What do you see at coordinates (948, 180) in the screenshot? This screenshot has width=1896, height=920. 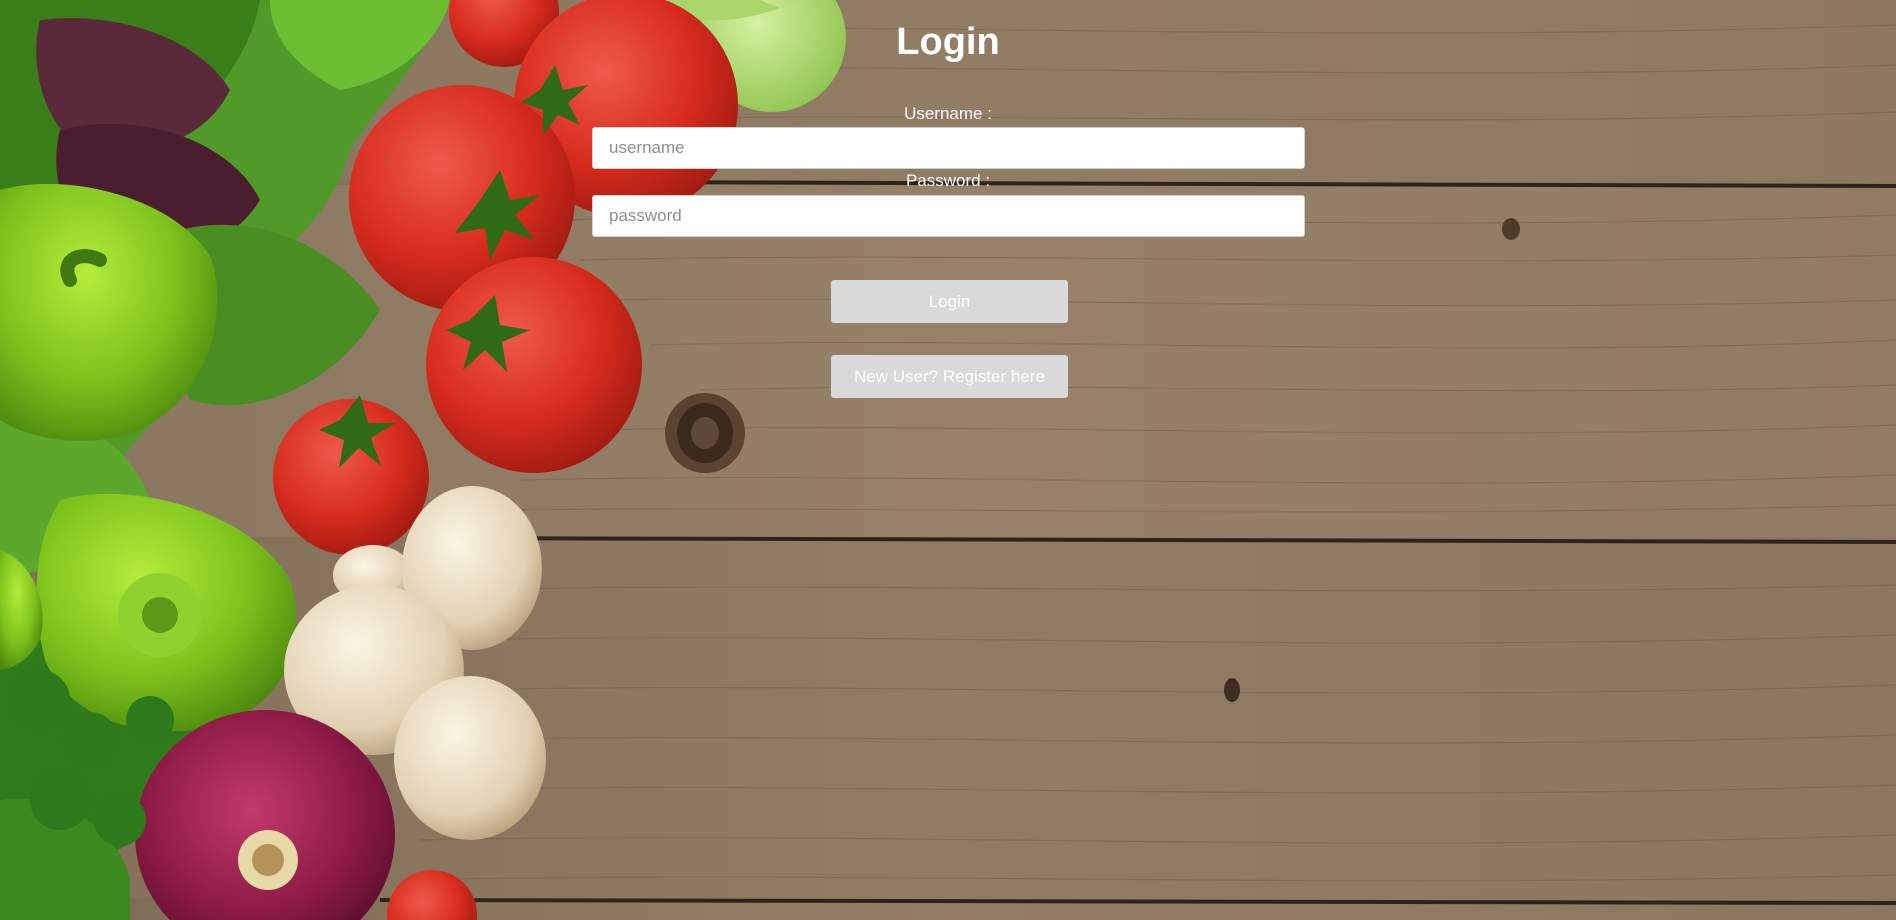 I see `password-label: Password :` at bounding box center [948, 180].